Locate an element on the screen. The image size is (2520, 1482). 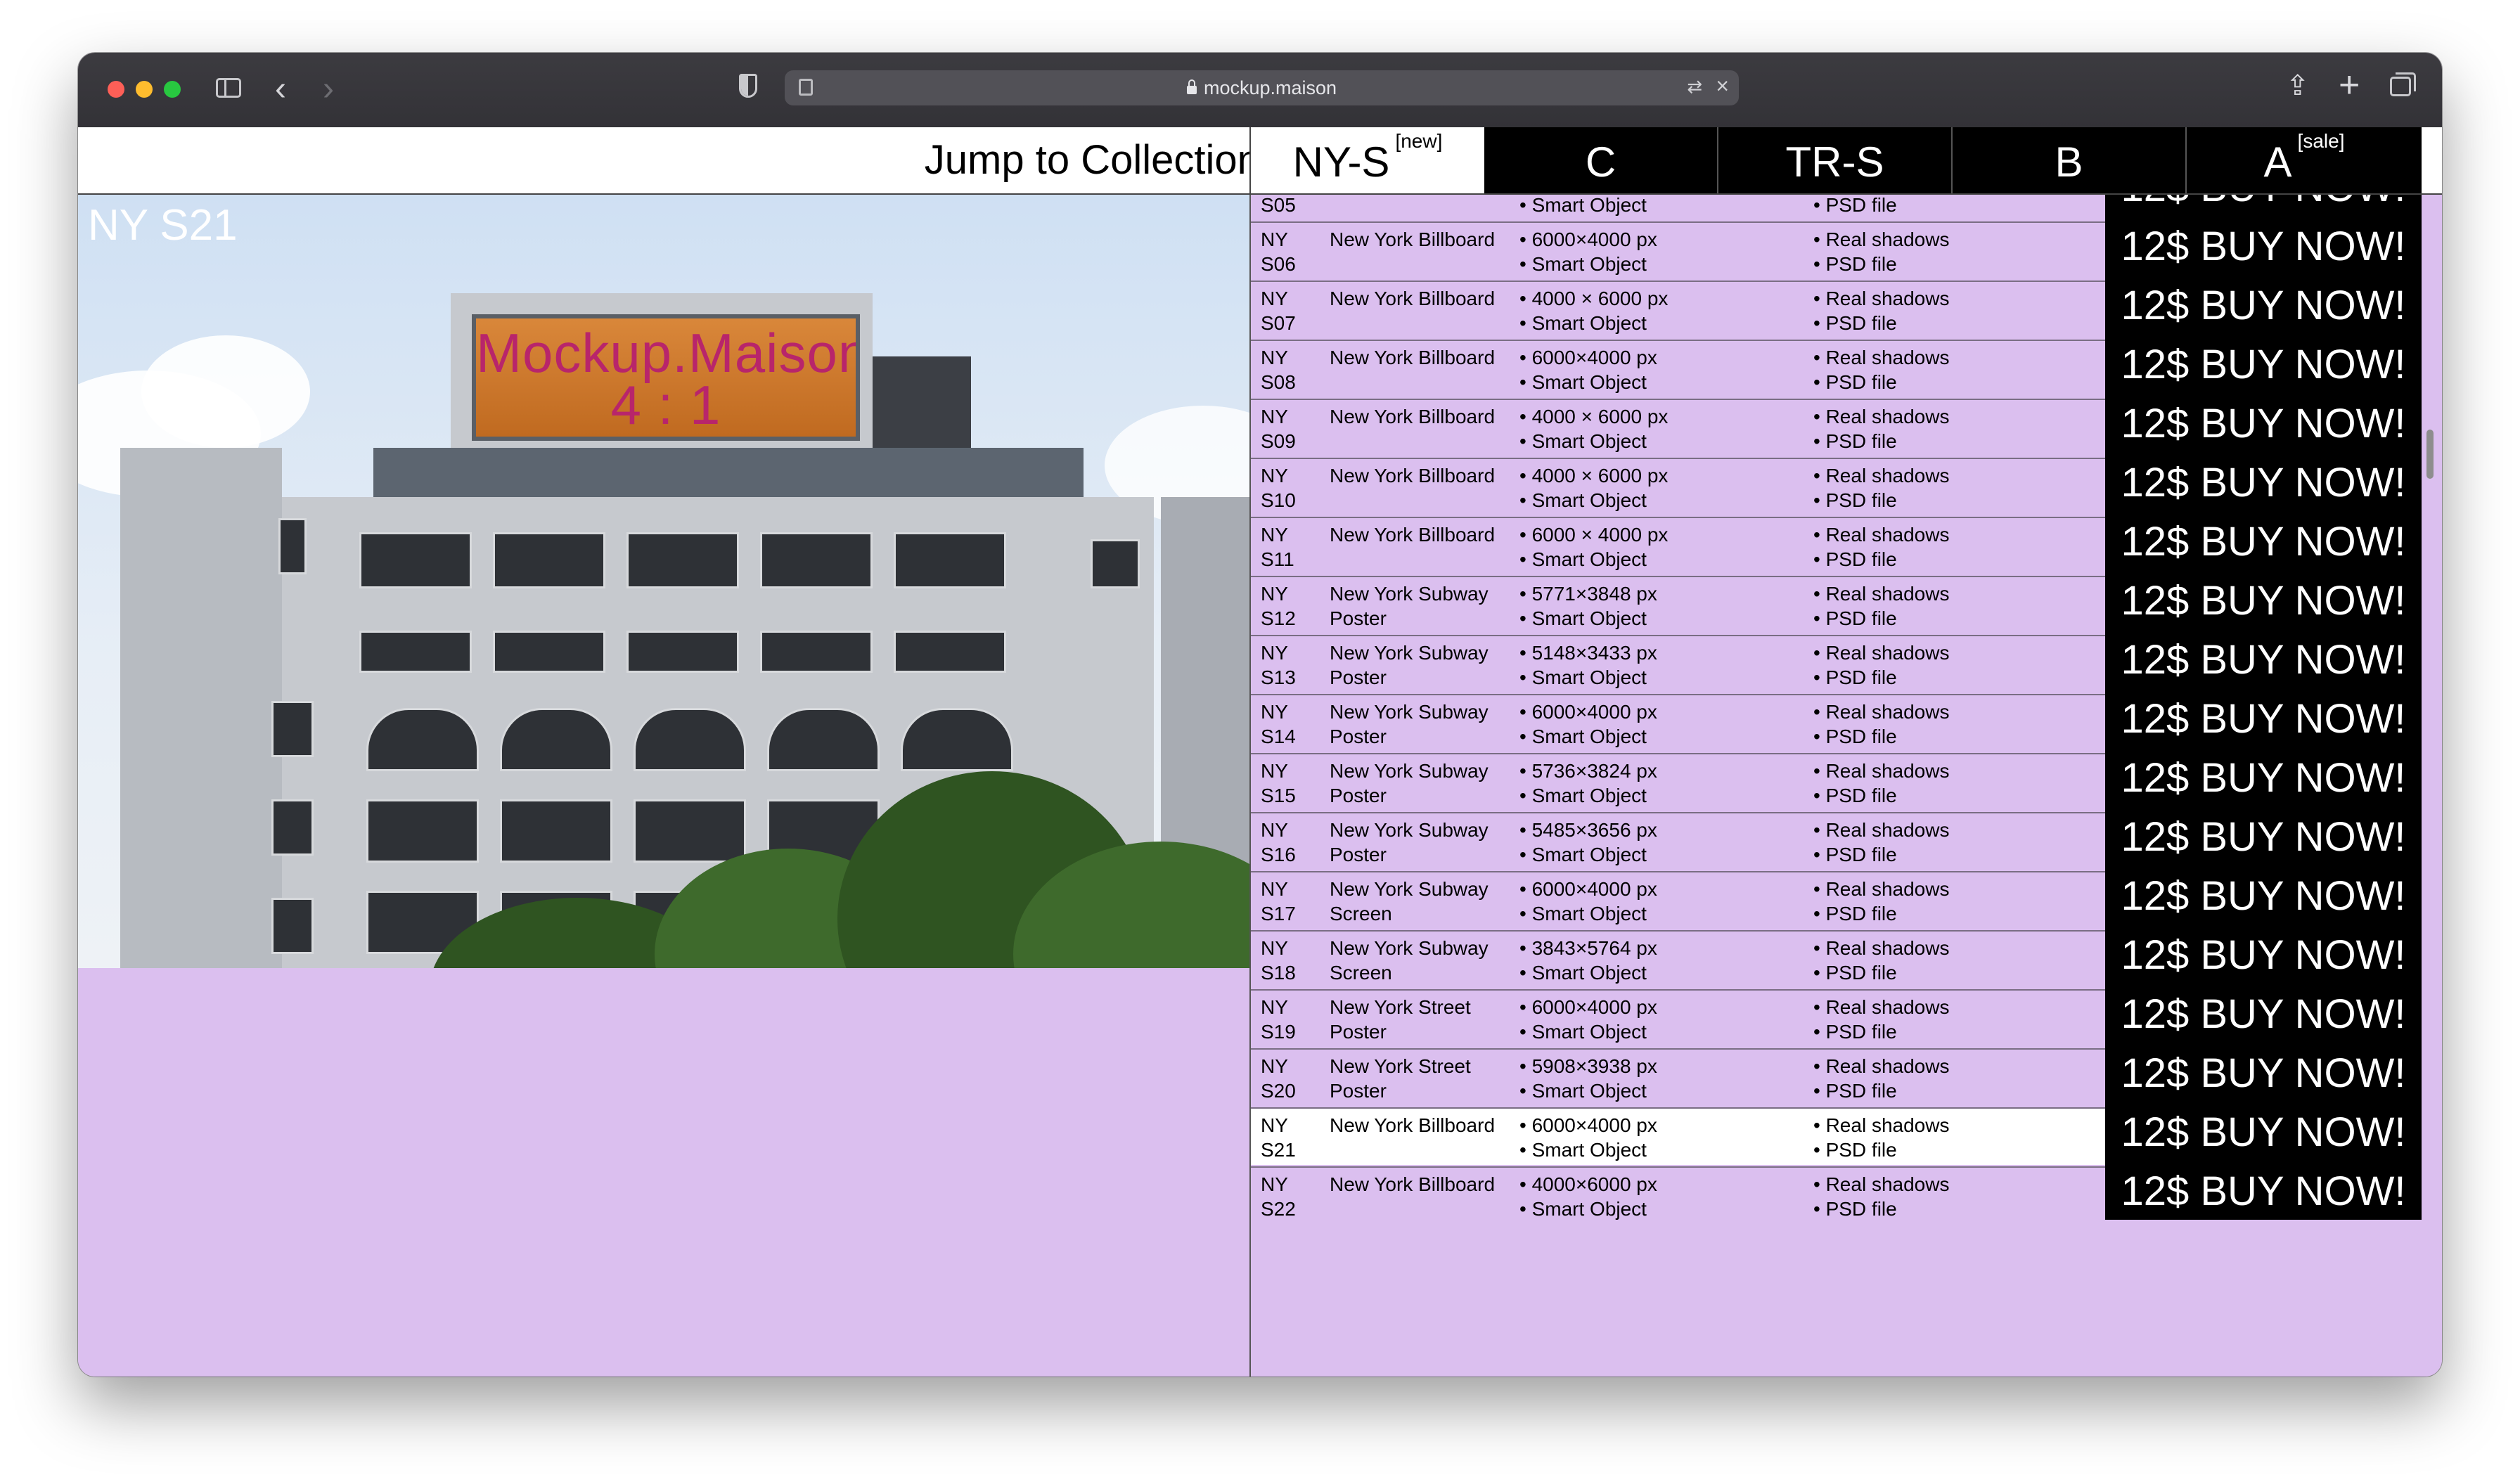
url-text: mockup.maison is located at coordinates (1262, 87).